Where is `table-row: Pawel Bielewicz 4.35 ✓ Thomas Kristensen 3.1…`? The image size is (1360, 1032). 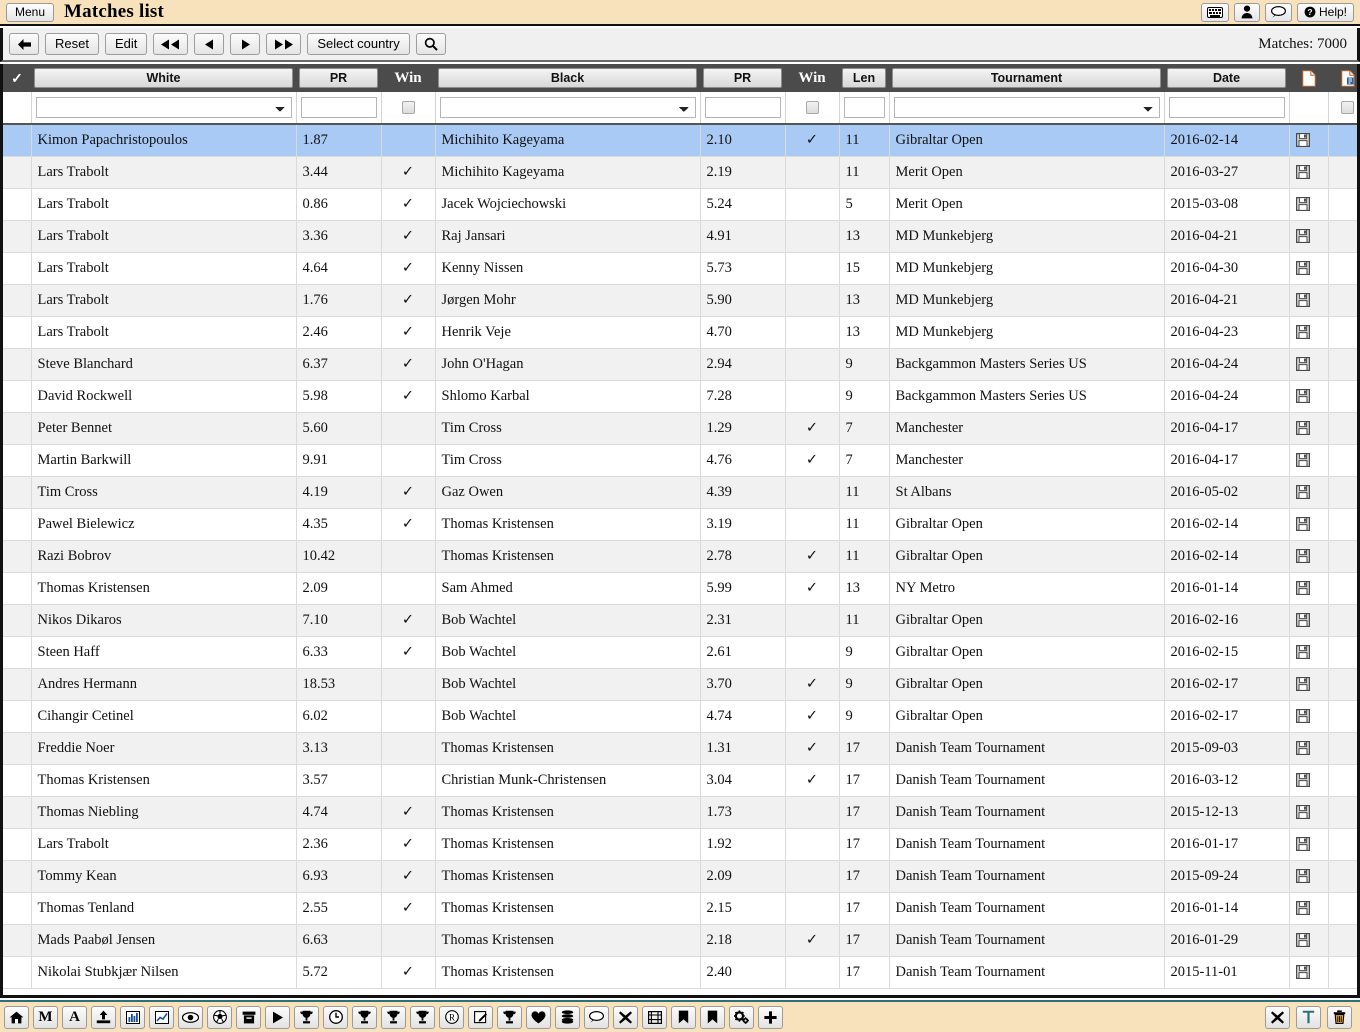 table-row: Pawel Bielewicz 4.35 ✓ Thomas Kristensen 3.1… is located at coordinates (680, 524).